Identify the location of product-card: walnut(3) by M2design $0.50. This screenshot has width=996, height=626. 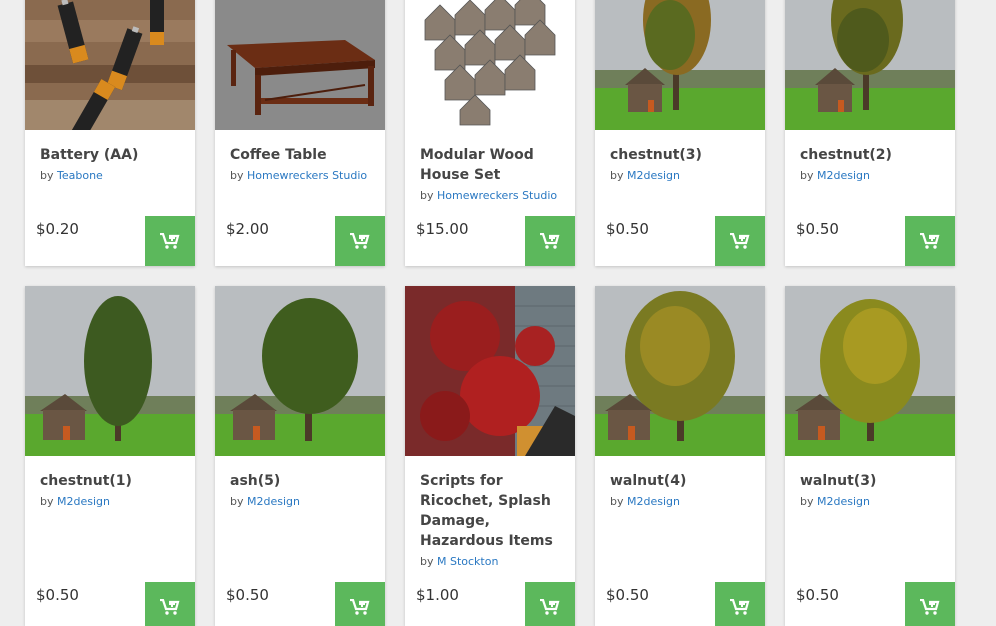
(870, 456).